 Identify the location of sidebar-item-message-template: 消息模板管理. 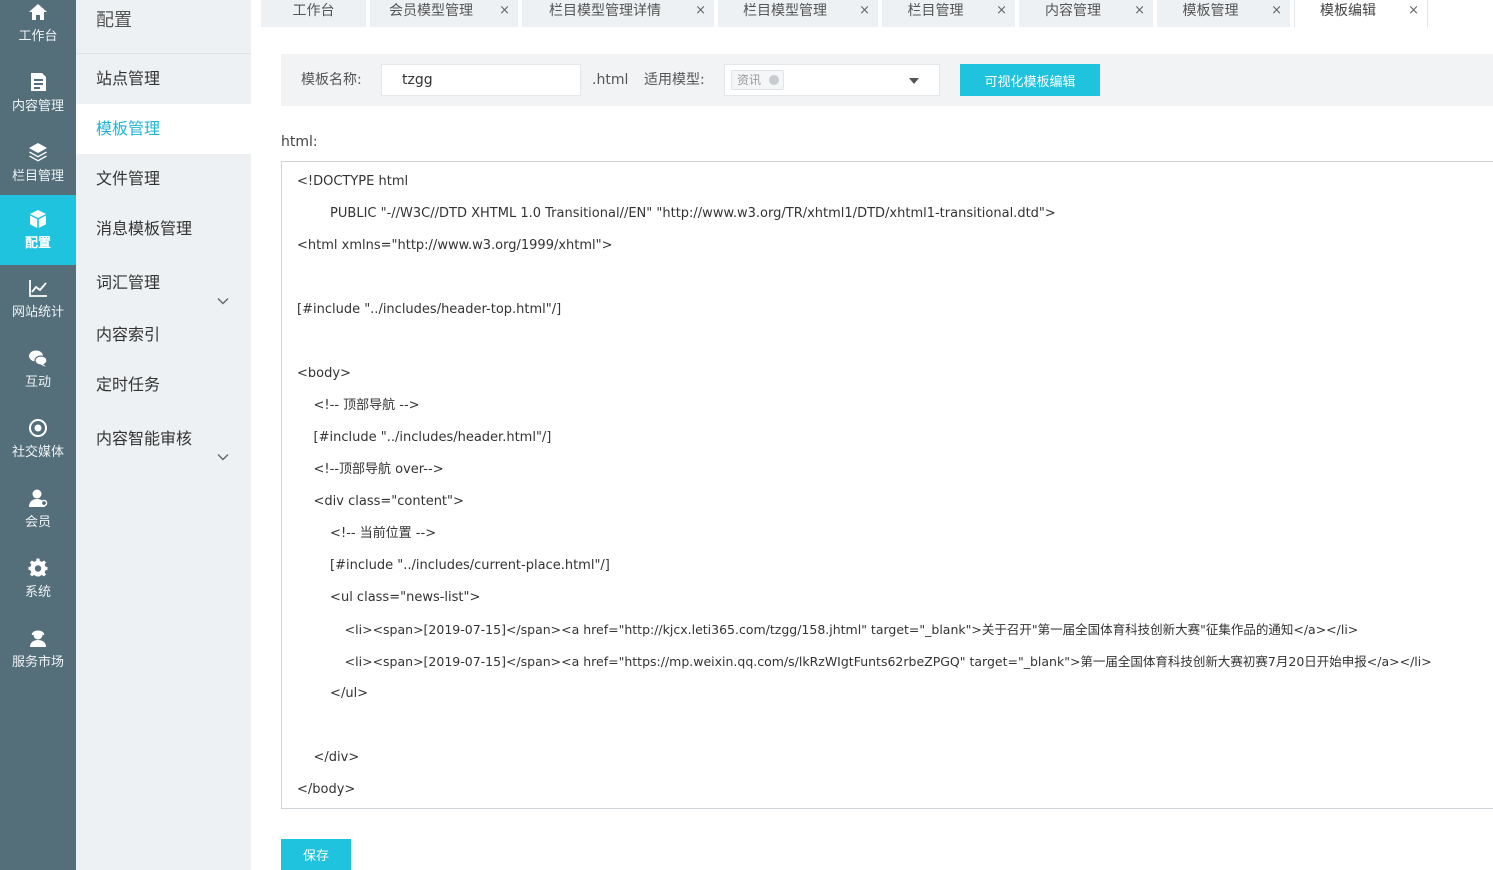
(163, 229).